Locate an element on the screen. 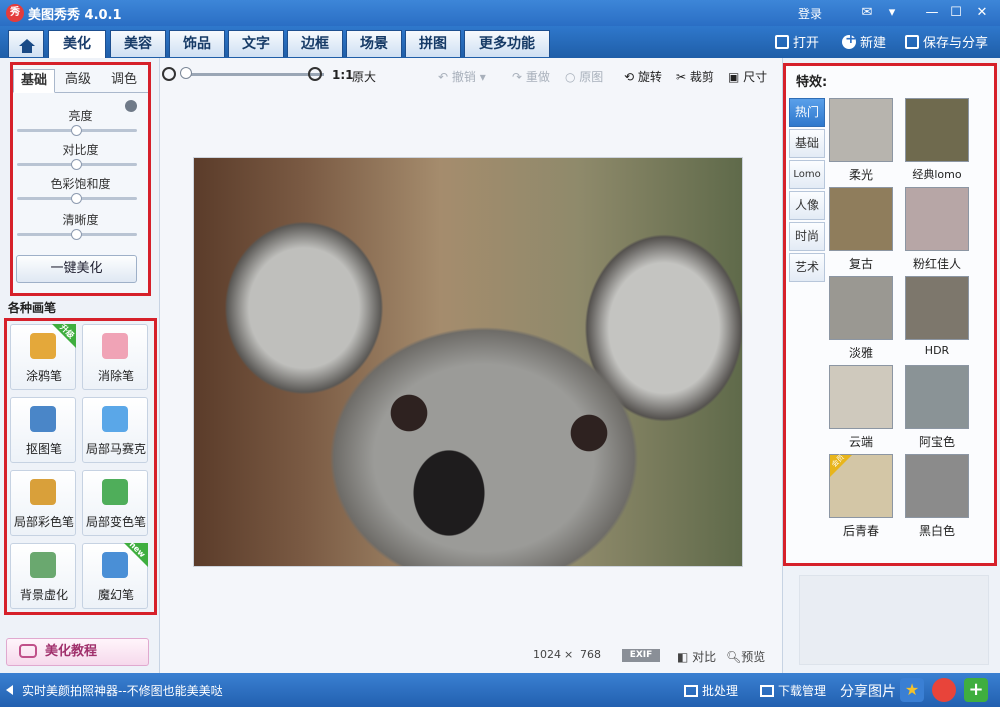  category-basic: 基础 is located at coordinates (807, 143).